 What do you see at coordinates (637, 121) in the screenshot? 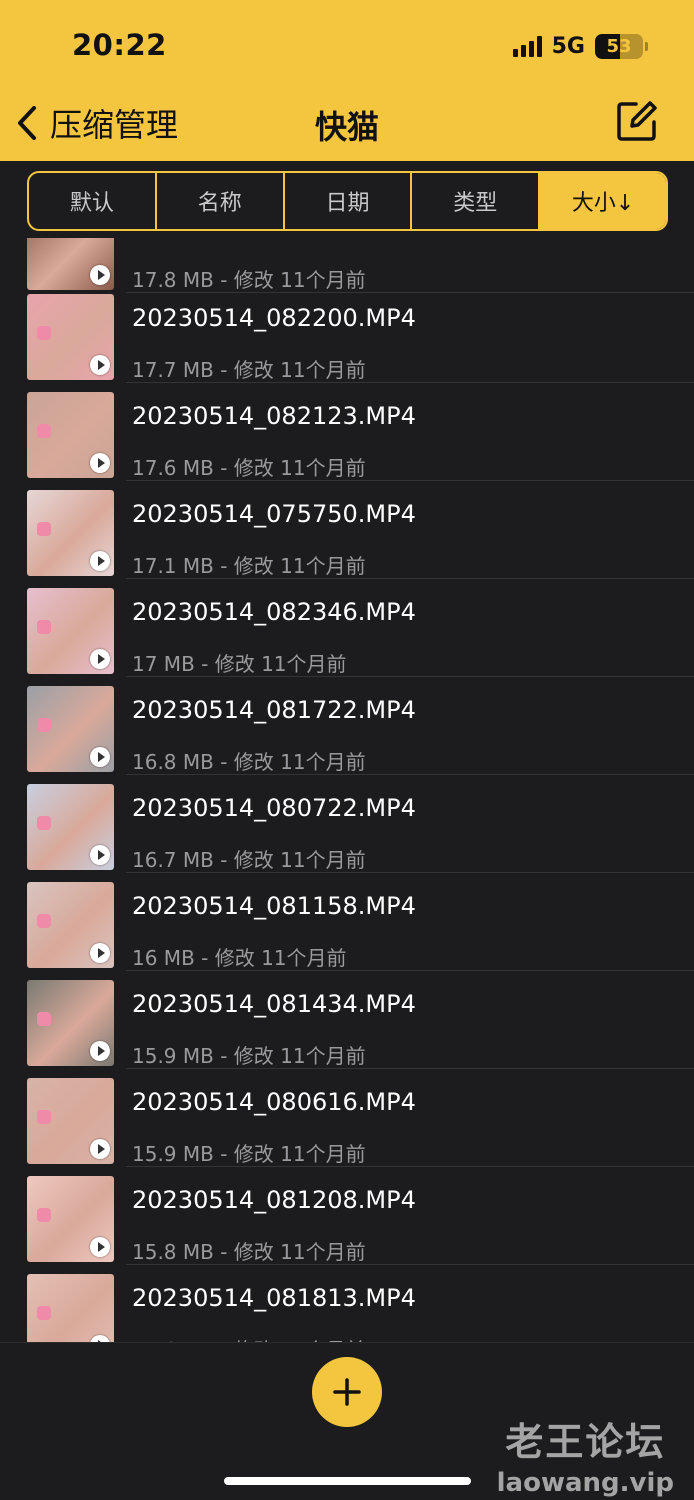
I see `edit-square-icon` at bounding box center [637, 121].